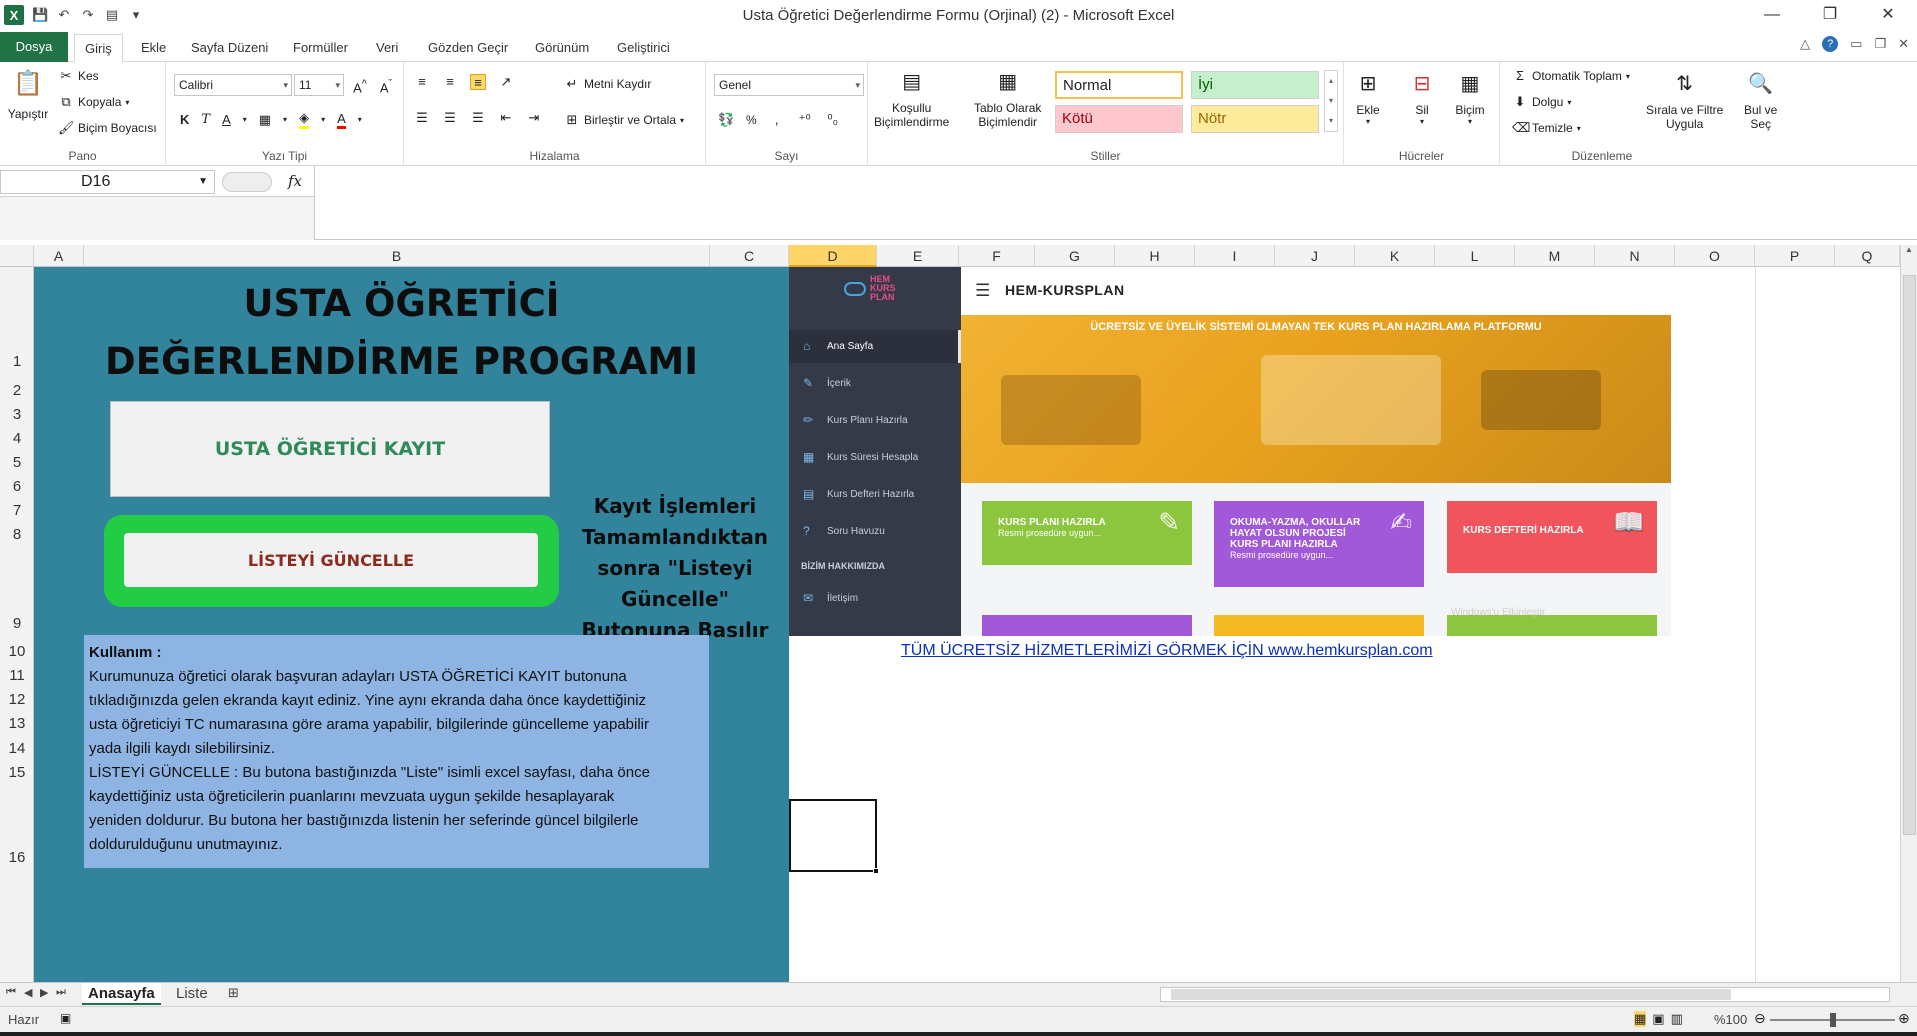 The height and width of the screenshot is (1036, 1917). What do you see at coordinates (1368, 97) in the screenshot?
I see `insert-cells-button: ⊞ Ekle ▾` at bounding box center [1368, 97].